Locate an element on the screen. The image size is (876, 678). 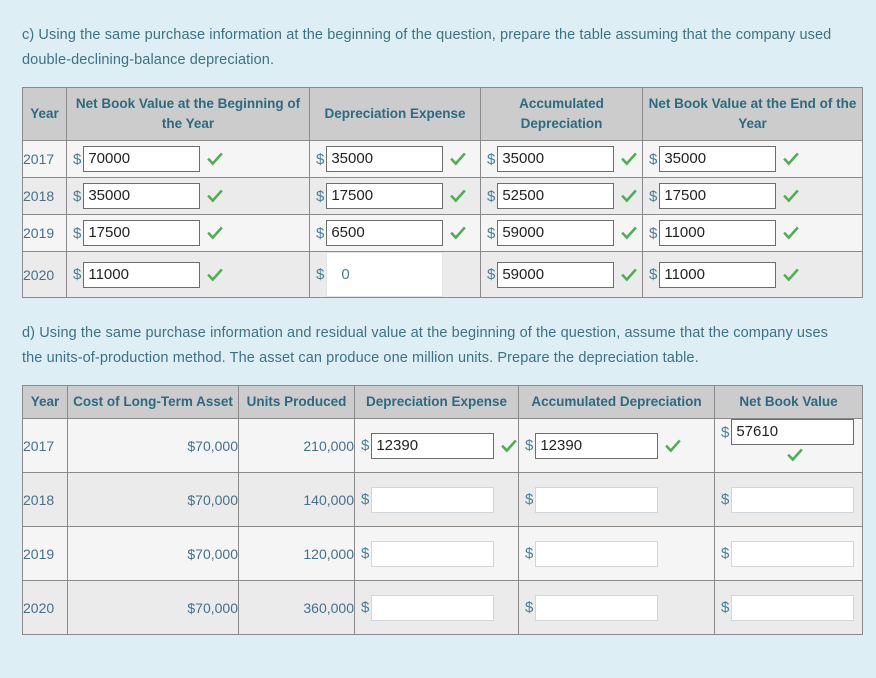
nbv-beginning-cell: $11000 is located at coordinates (188, 274).